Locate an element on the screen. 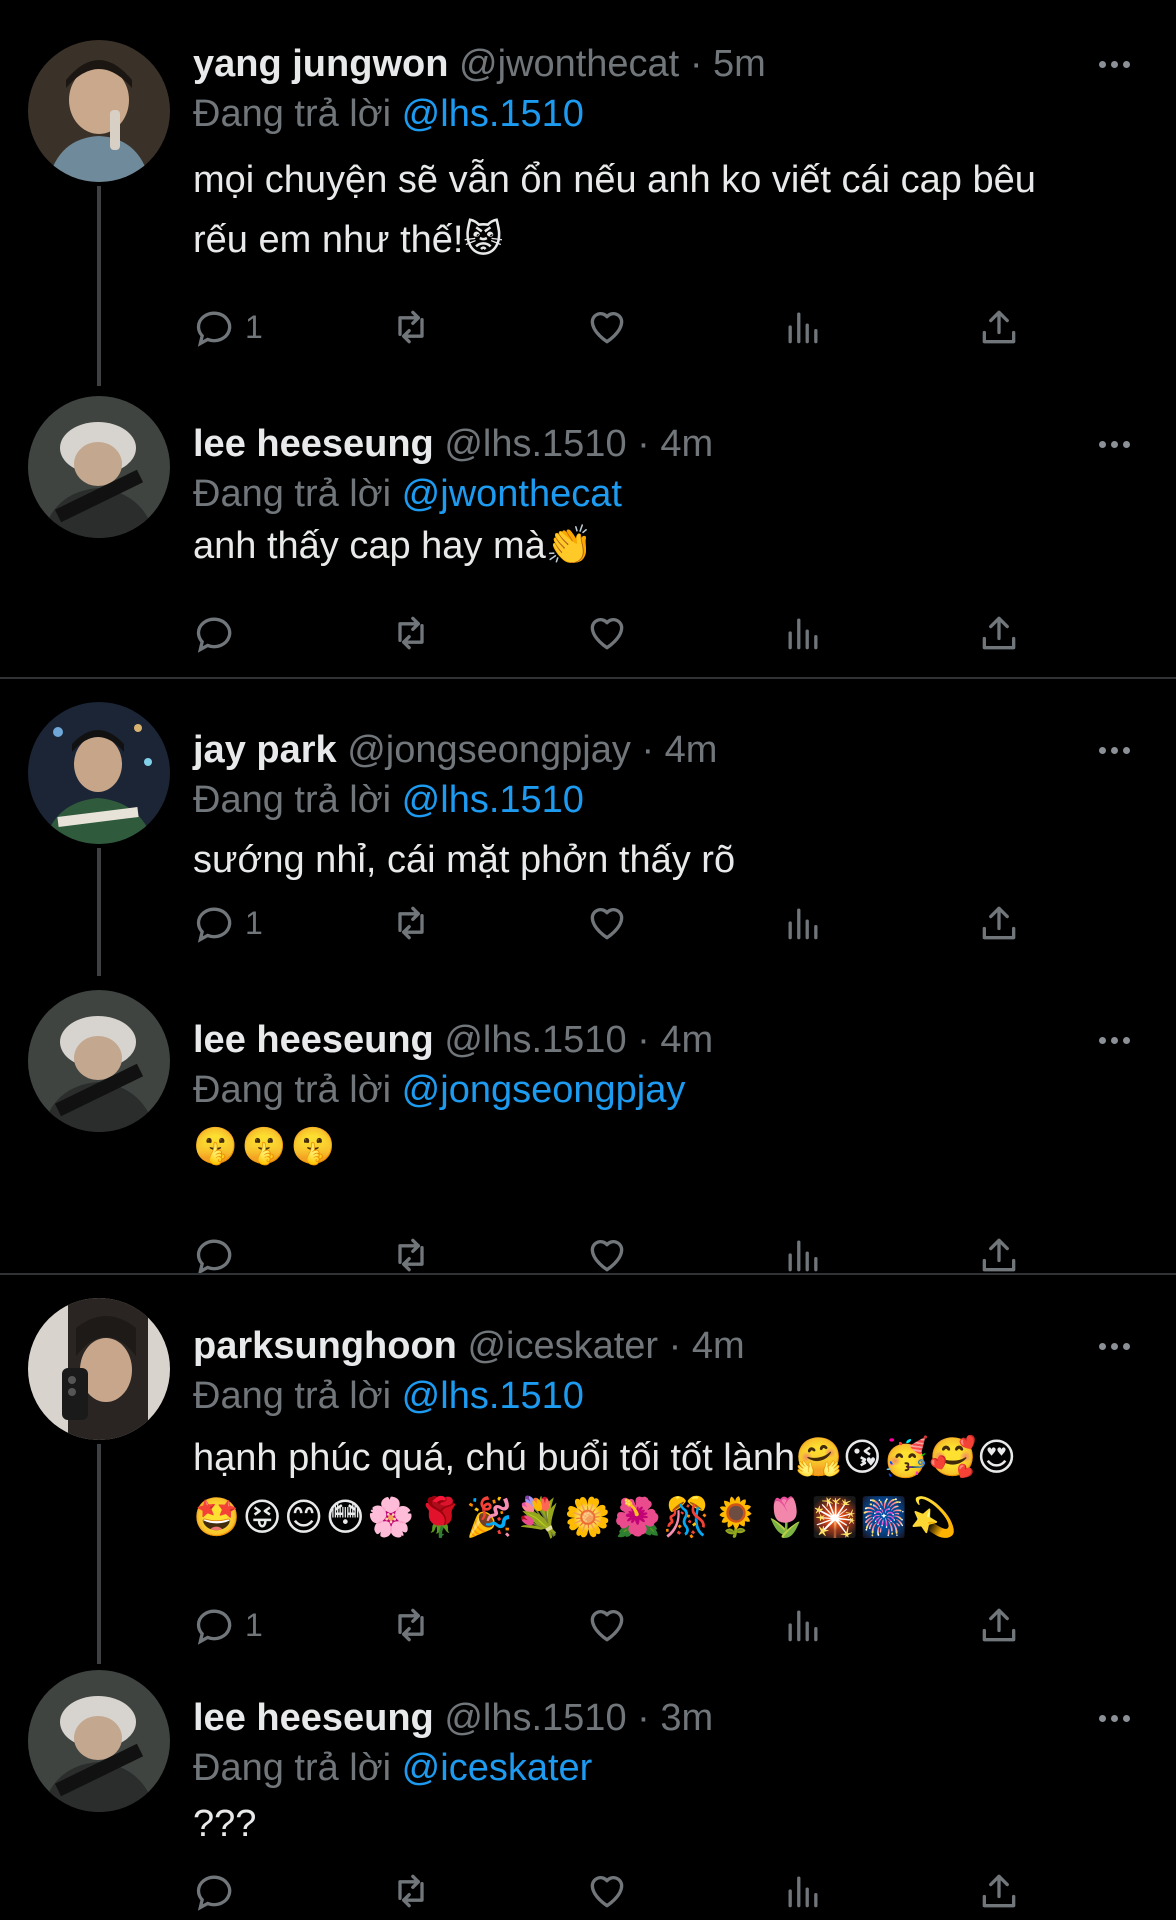 Image resolution: width=1176 pixels, height=1920 pixels. mention-link: @iceskater is located at coordinates (497, 1768).